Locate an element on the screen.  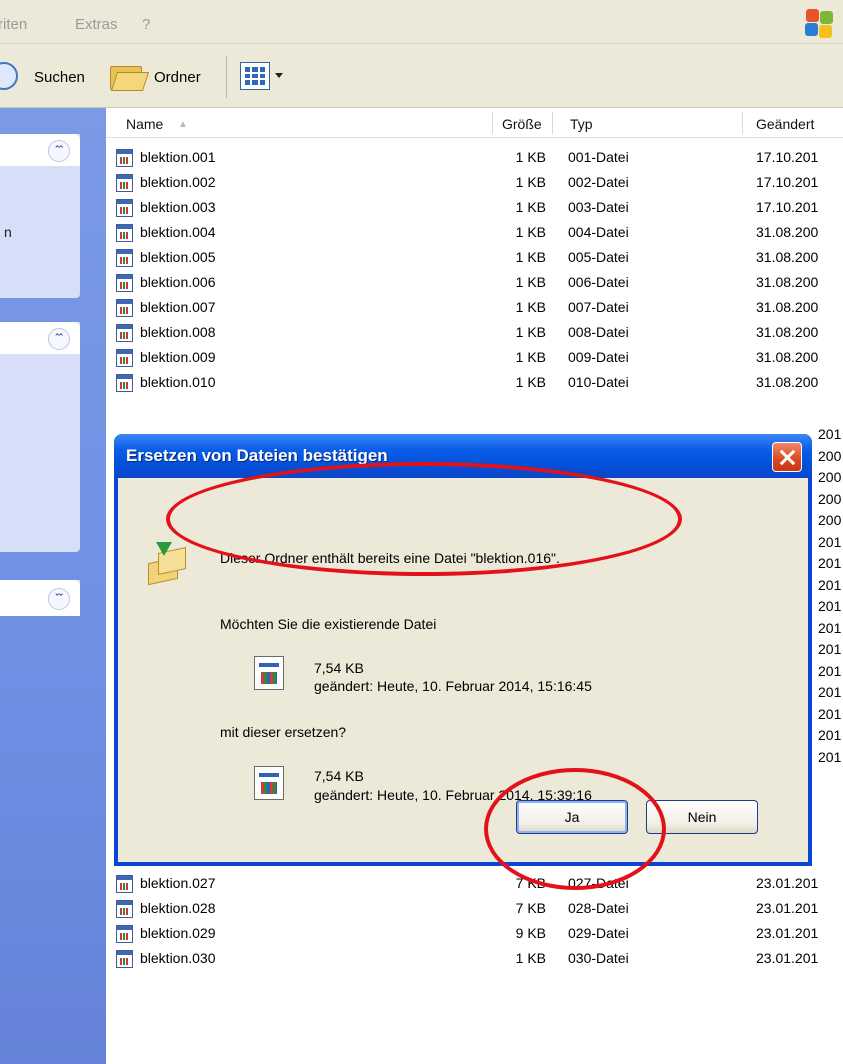
file-name: blektion.005 is located at coordinates (178, 257).